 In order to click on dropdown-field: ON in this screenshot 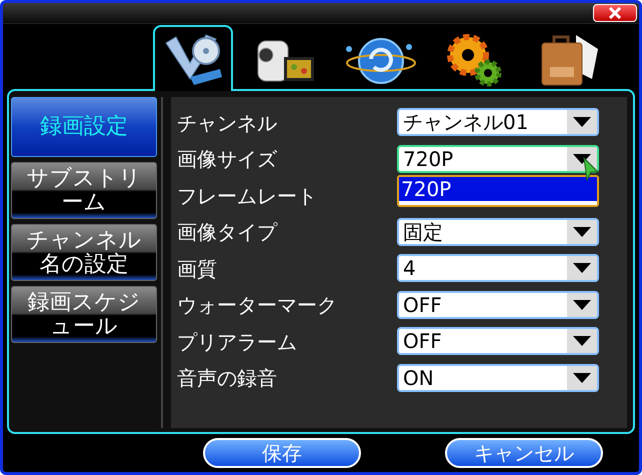, I will do `click(498, 378)`.